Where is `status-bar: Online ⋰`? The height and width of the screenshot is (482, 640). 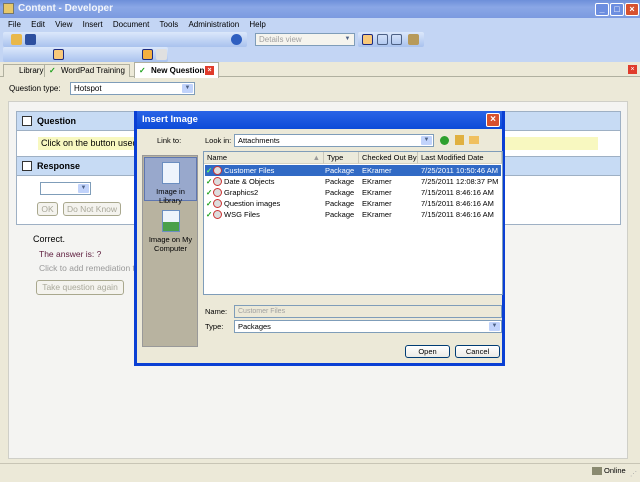 status-bar: Online ⋰ is located at coordinates (320, 471).